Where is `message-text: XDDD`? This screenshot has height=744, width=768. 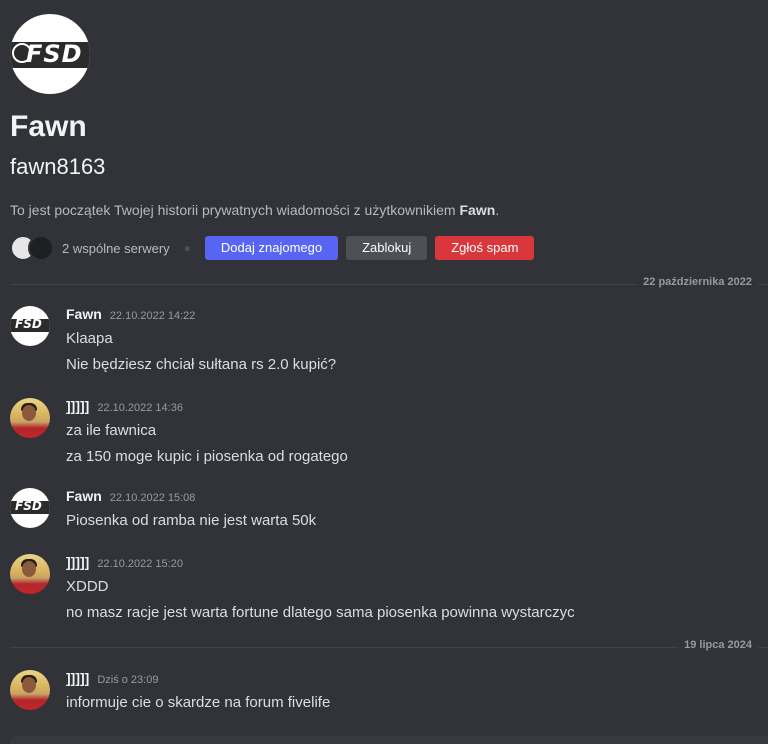 message-text: XDDD is located at coordinates (87, 586).